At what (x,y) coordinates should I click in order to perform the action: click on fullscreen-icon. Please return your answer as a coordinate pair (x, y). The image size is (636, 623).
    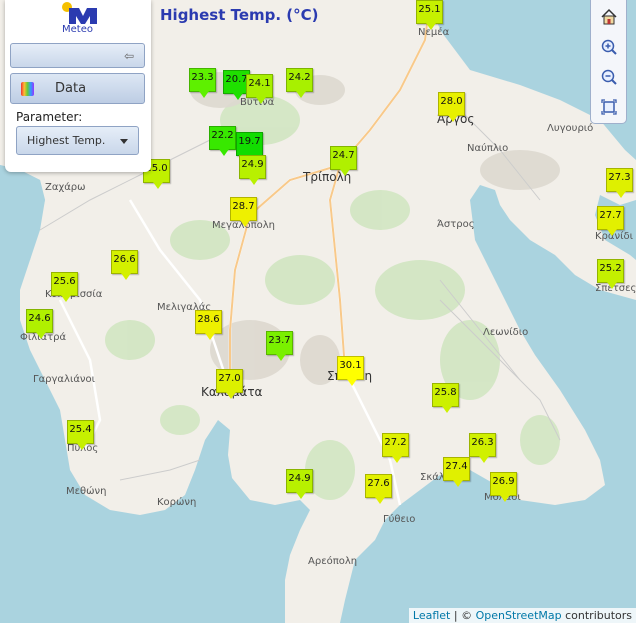
    Looking at the image, I should click on (609, 107).